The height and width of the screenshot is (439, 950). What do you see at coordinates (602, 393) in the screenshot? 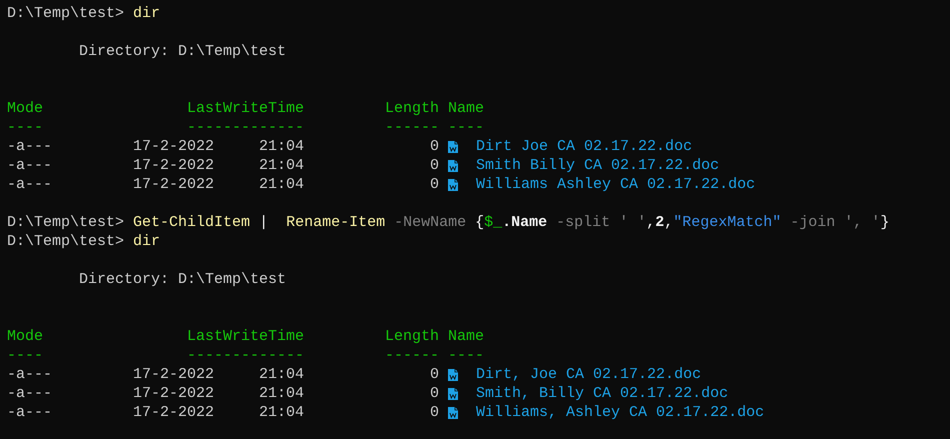
I see `file-name: Smith, Billy CA 02.17.22.doc` at bounding box center [602, 393].